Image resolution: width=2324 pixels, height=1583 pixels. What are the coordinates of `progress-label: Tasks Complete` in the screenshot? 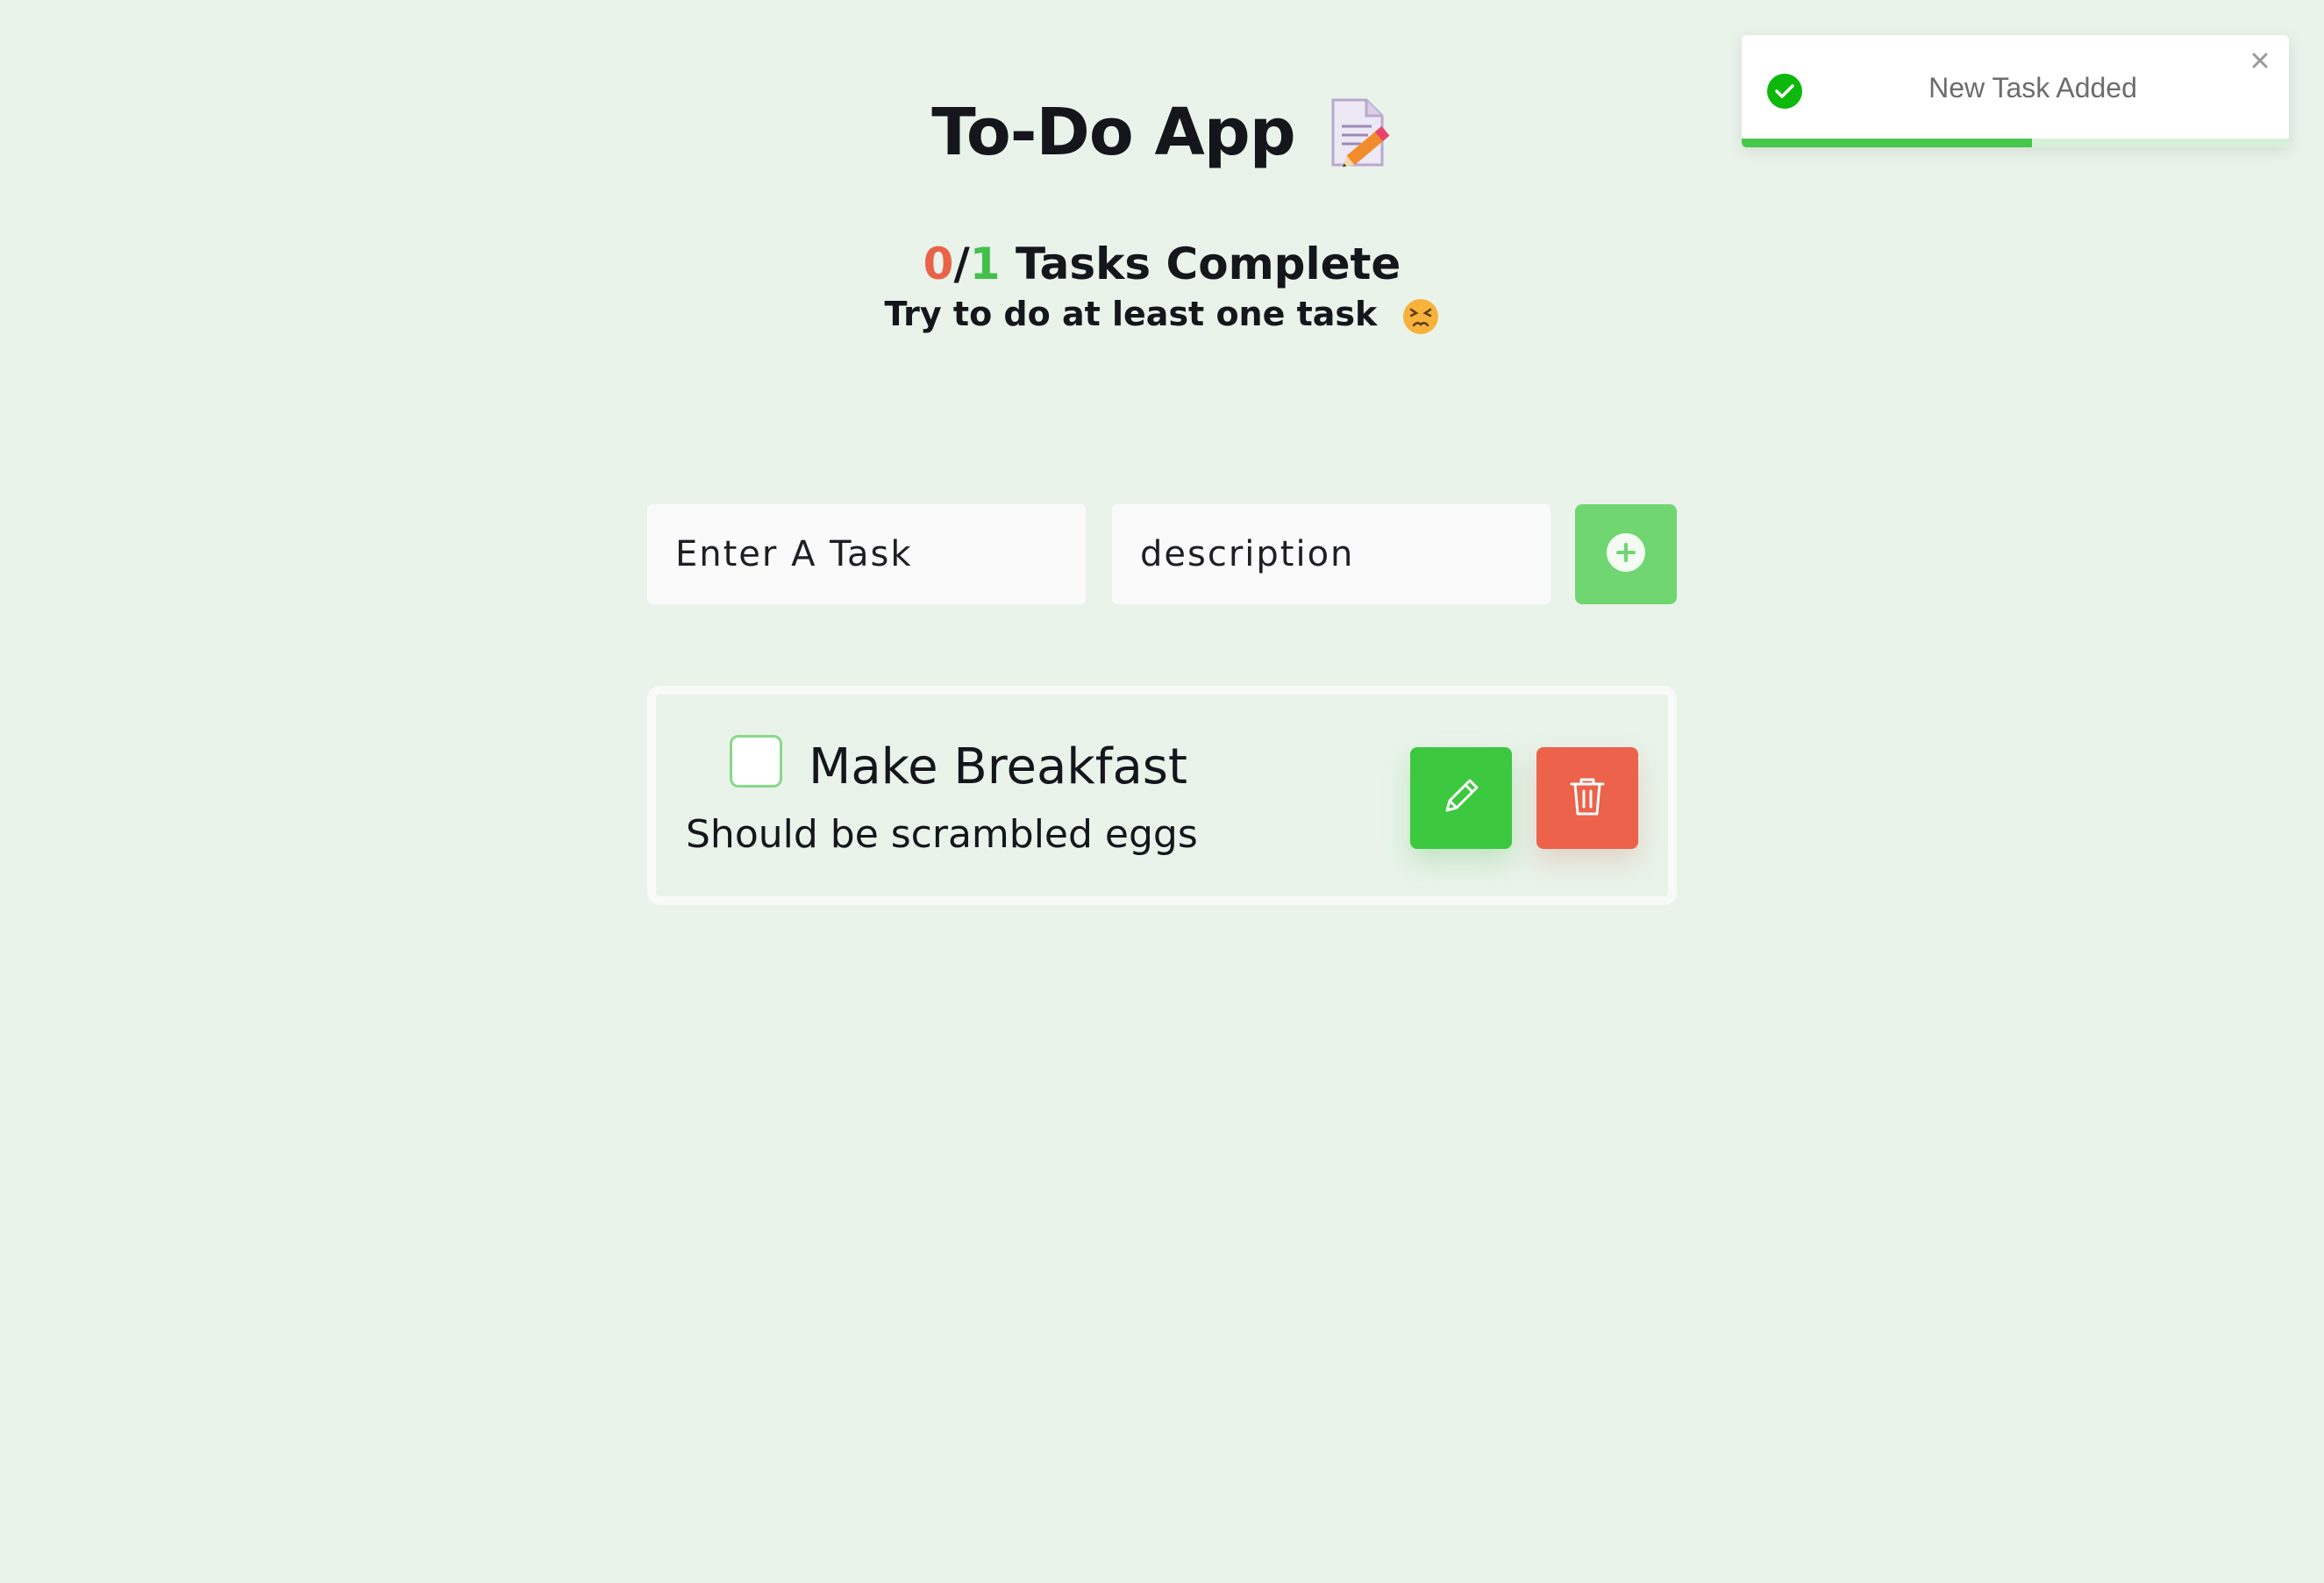 It's located at (1200, 264).